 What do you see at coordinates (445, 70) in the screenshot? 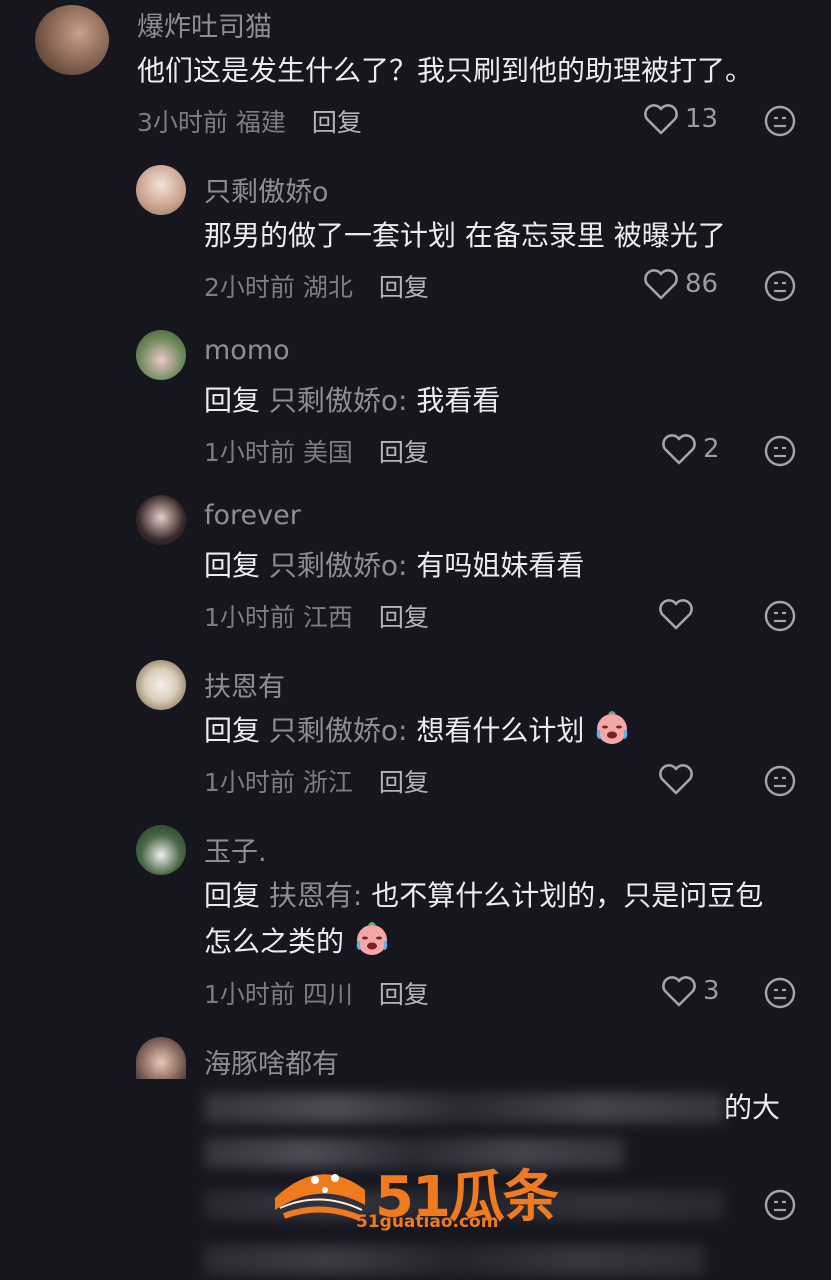
I see `comment-text: 他们这是发生什么了？我只刷到他的助理被打了。` at bounding box center [445, 70].